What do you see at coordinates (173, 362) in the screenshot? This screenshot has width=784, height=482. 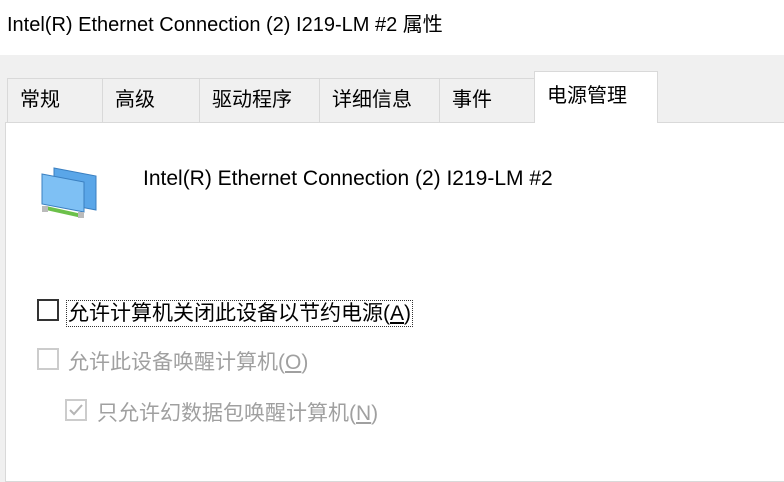 I see `option-text: 允许此设备唤醒计算机` at bounding box center [173, 362].